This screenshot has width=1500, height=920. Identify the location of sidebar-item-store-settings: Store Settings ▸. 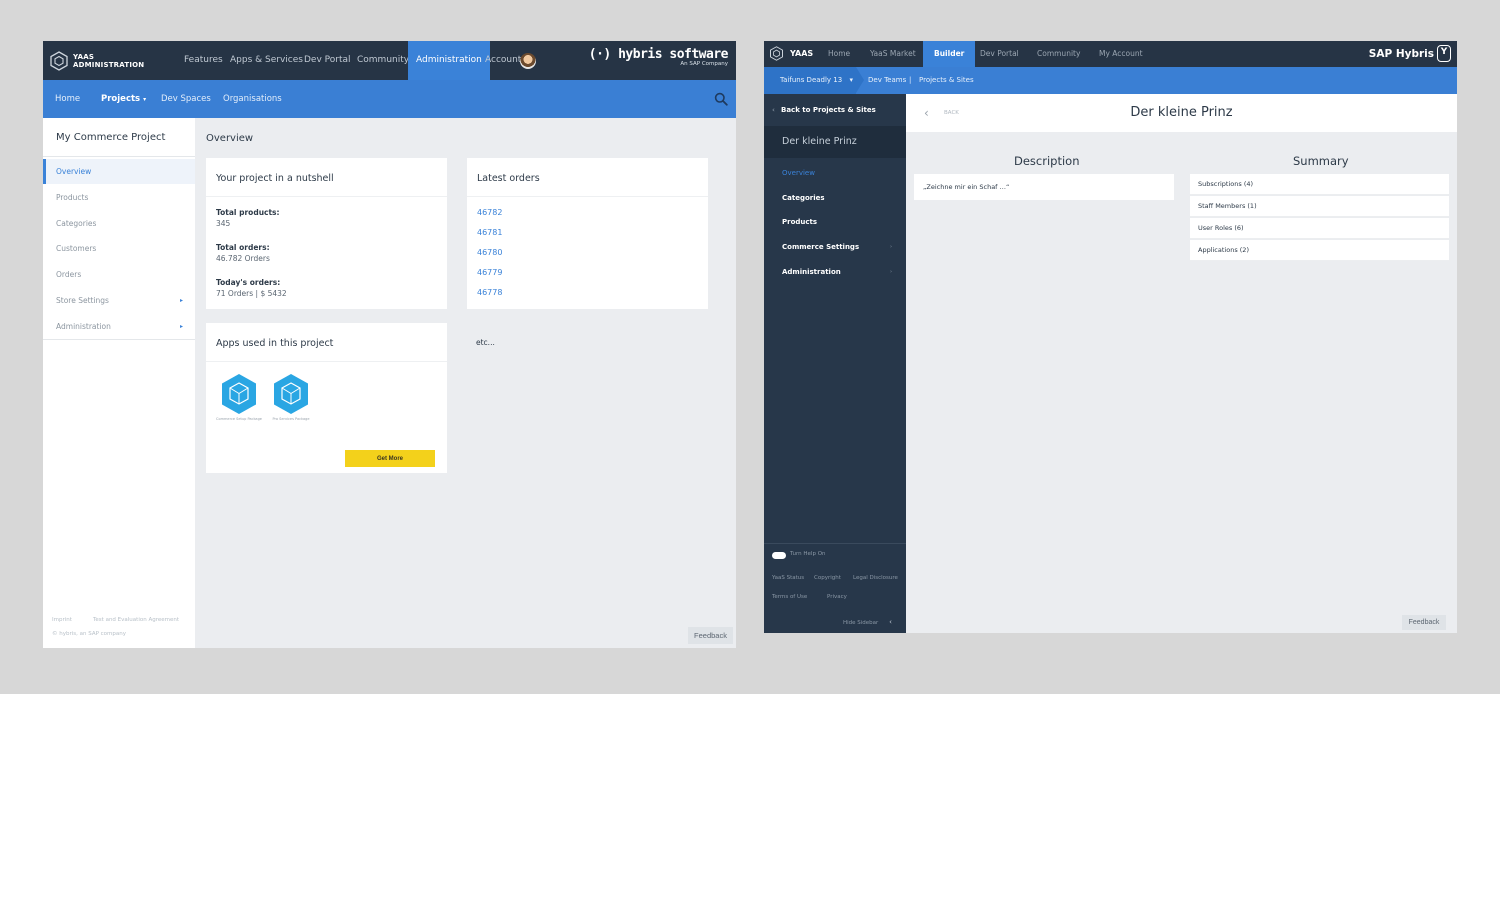
(119, 300).